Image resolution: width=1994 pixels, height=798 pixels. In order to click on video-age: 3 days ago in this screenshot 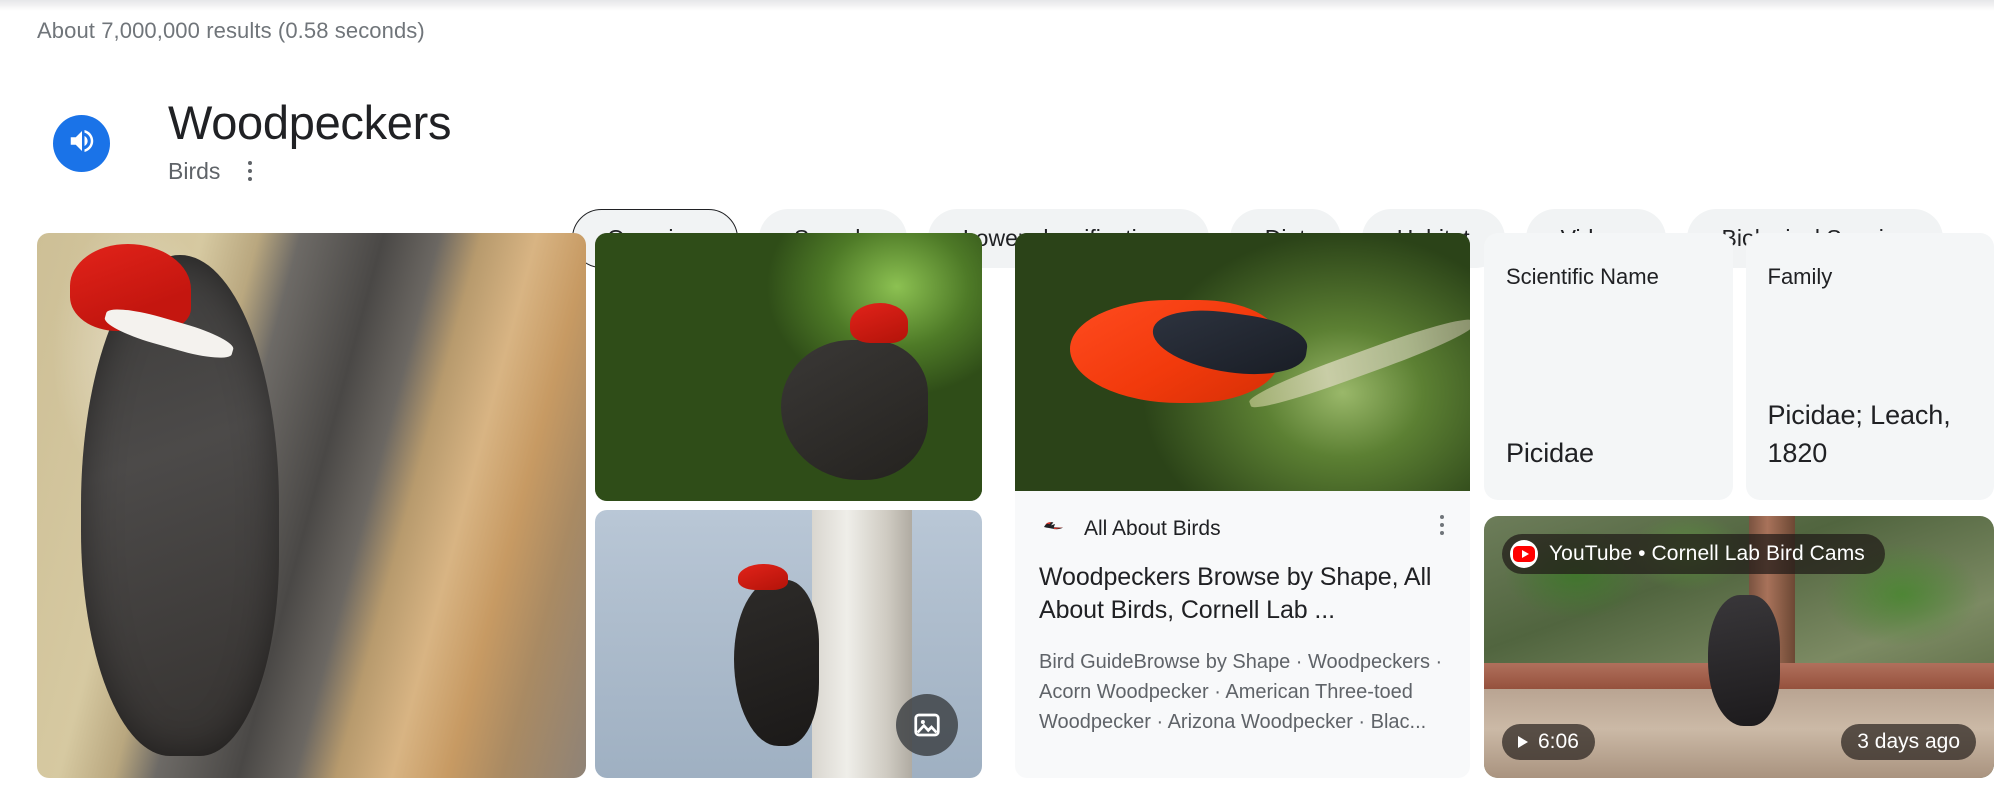, I will do `click(1908, 741)`.